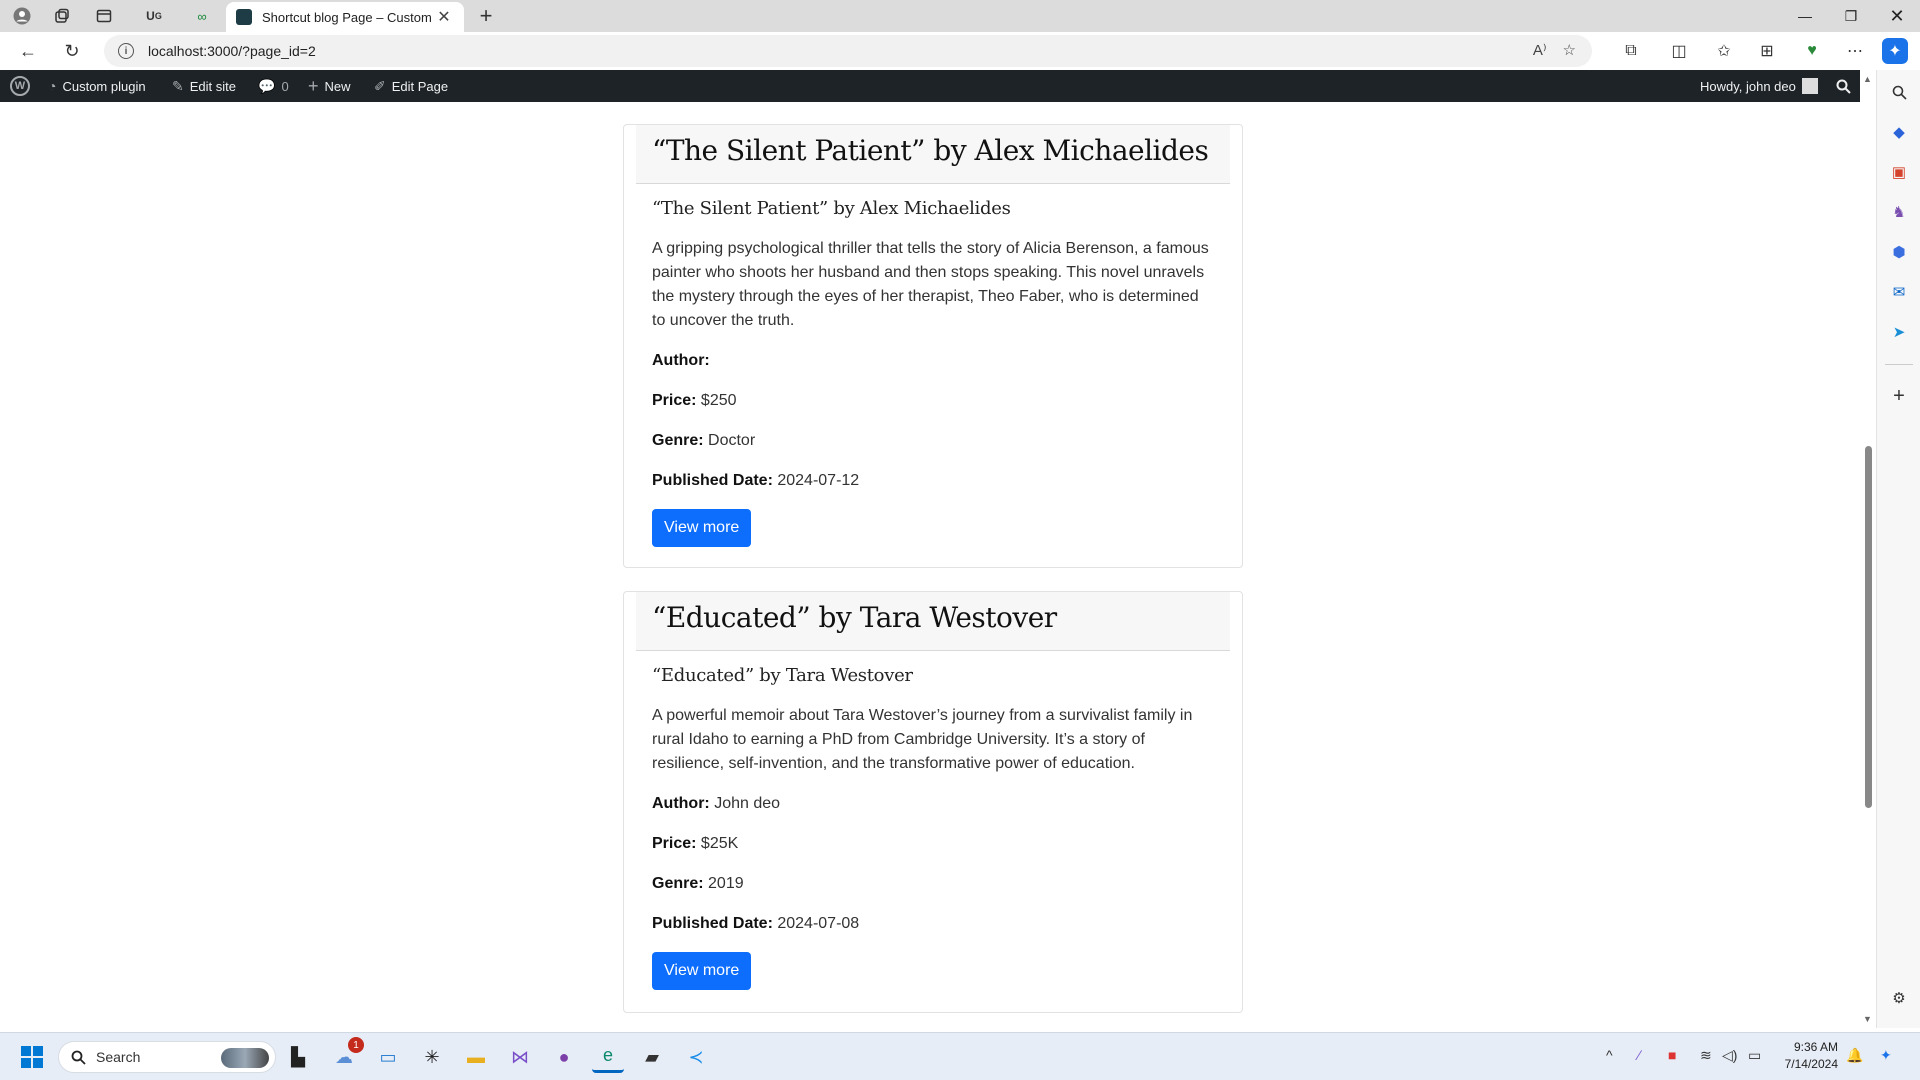 The image size is (1920, 1080). Describe the element at coordinates (1867, 79) in the screenshot. I see `scroll-up-icon: ▲` at that location.